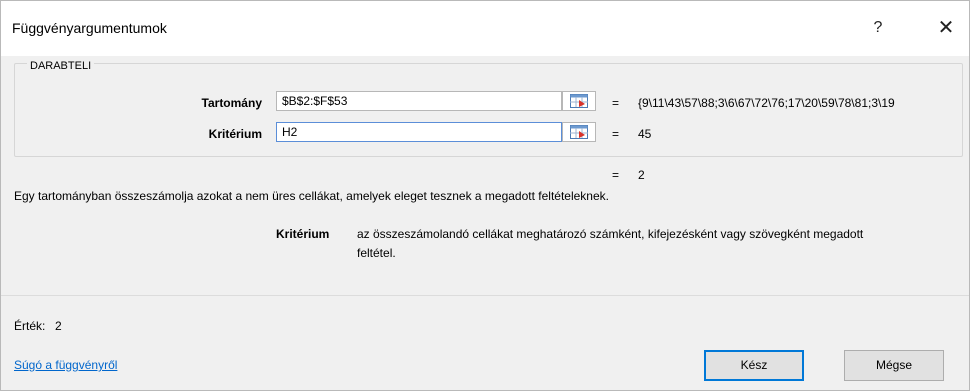 This screenshot has width=970, height=391. What do you see at coordinates (616, 134) in the screenshot?
I see `arg-equals-criteria: =` at bounding box center [616, 134].